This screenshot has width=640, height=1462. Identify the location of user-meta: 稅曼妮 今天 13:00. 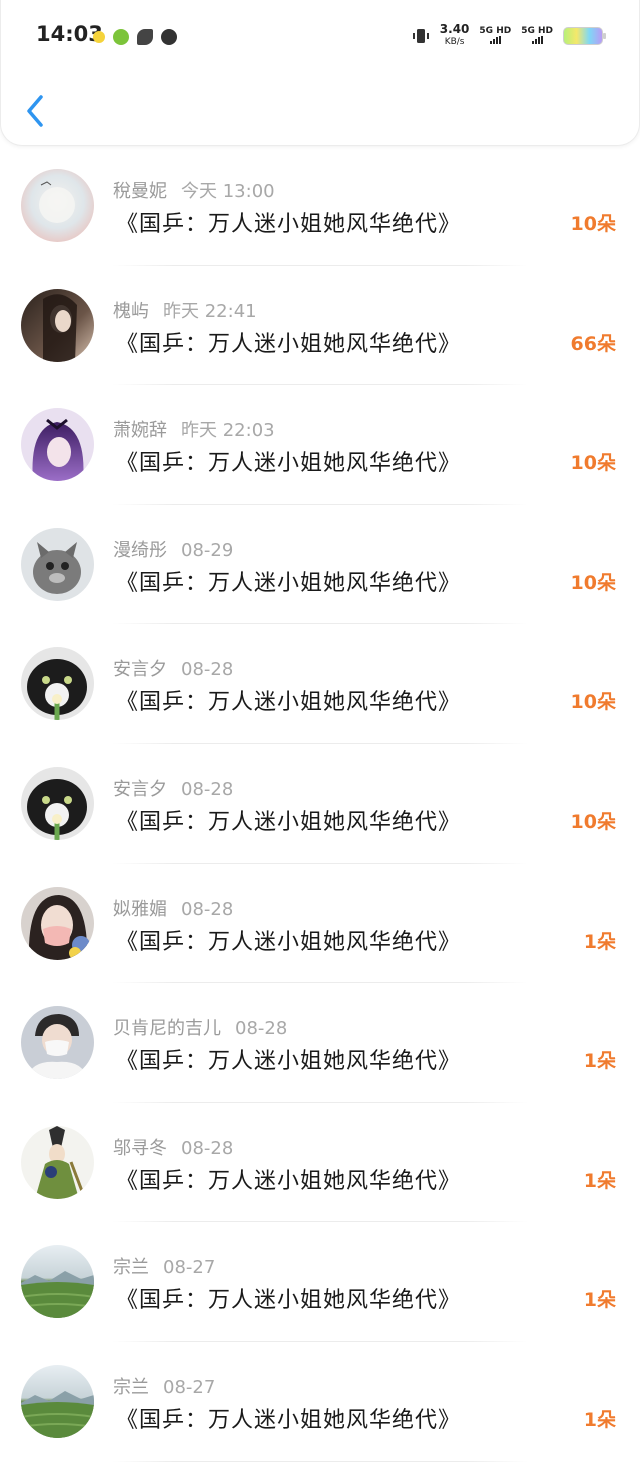
(194, 190).